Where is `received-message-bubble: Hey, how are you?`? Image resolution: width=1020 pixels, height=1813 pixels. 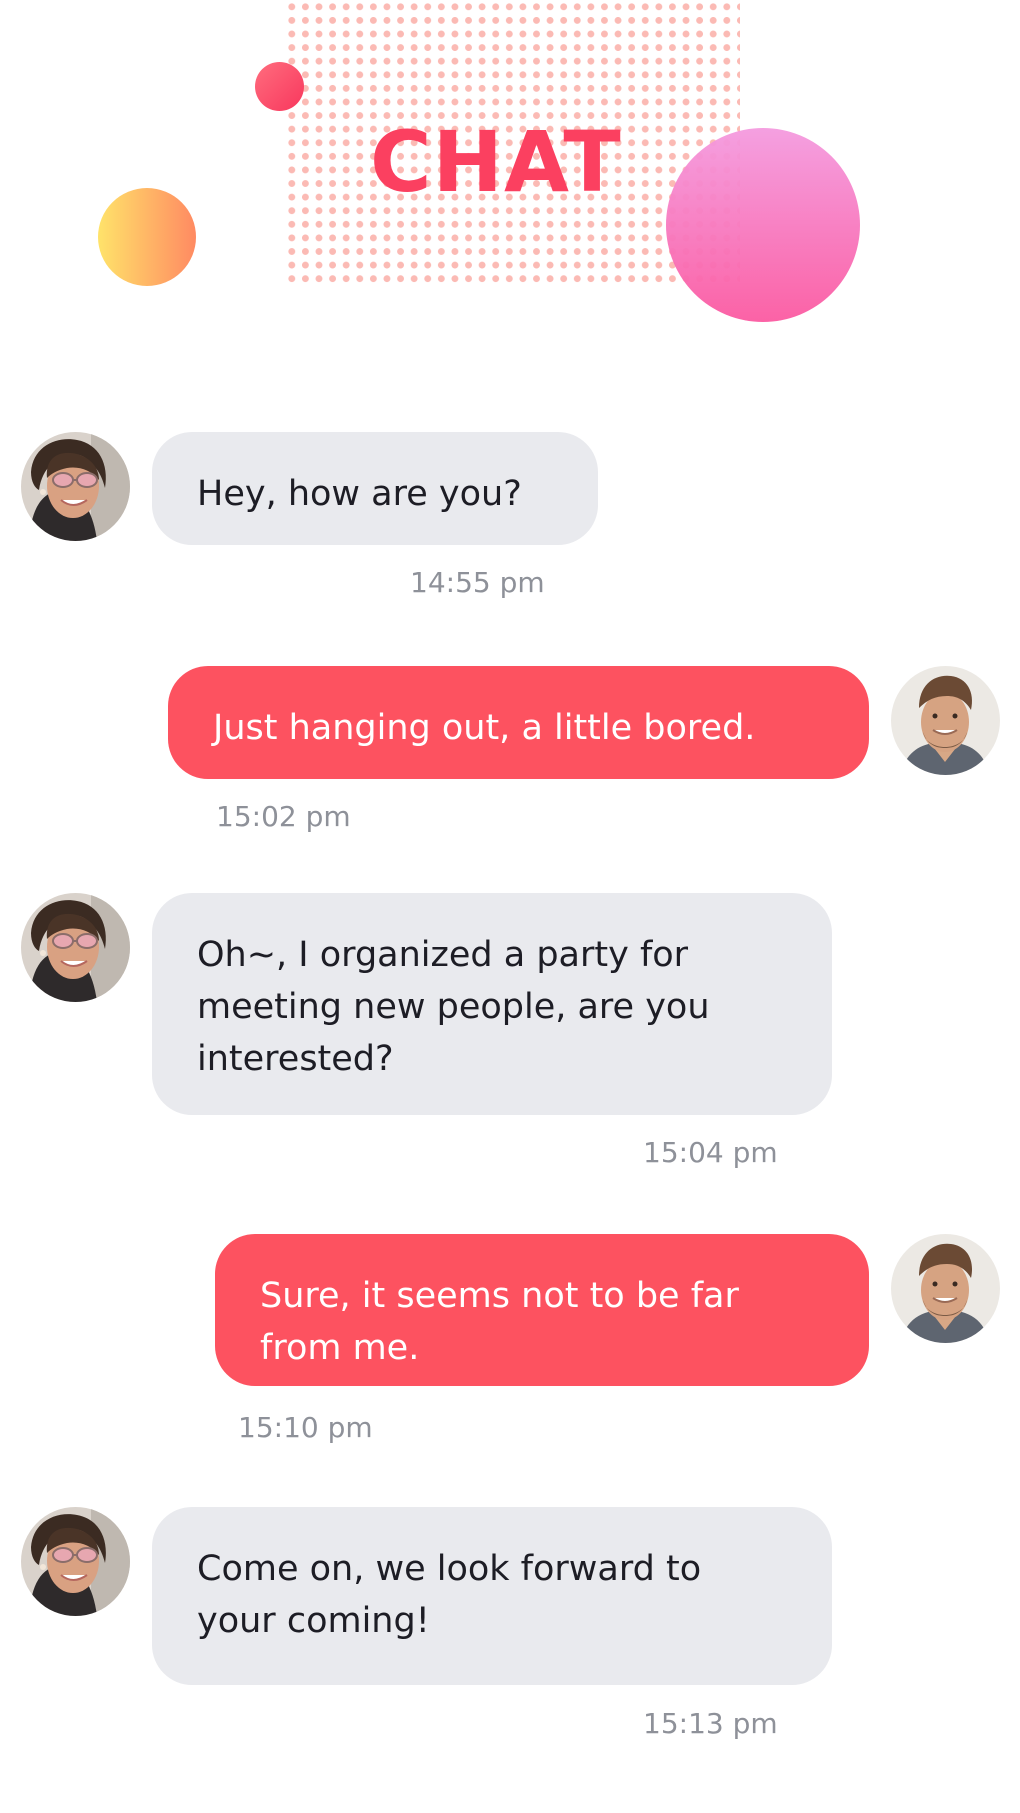 received-message-bubble: Hey, how are you? is located at coordinates (375, 488).